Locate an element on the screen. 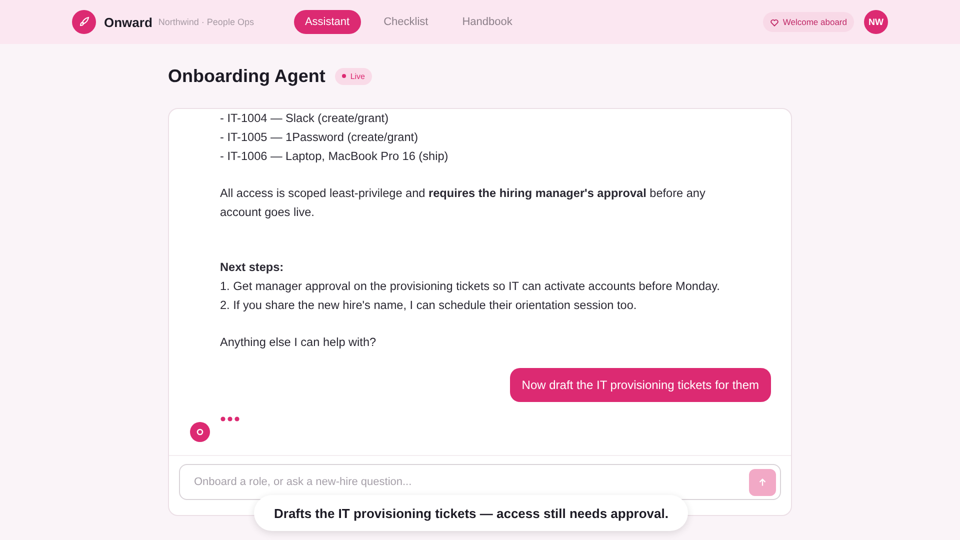  arrow-up-icon is located at coordinates (762, 482).